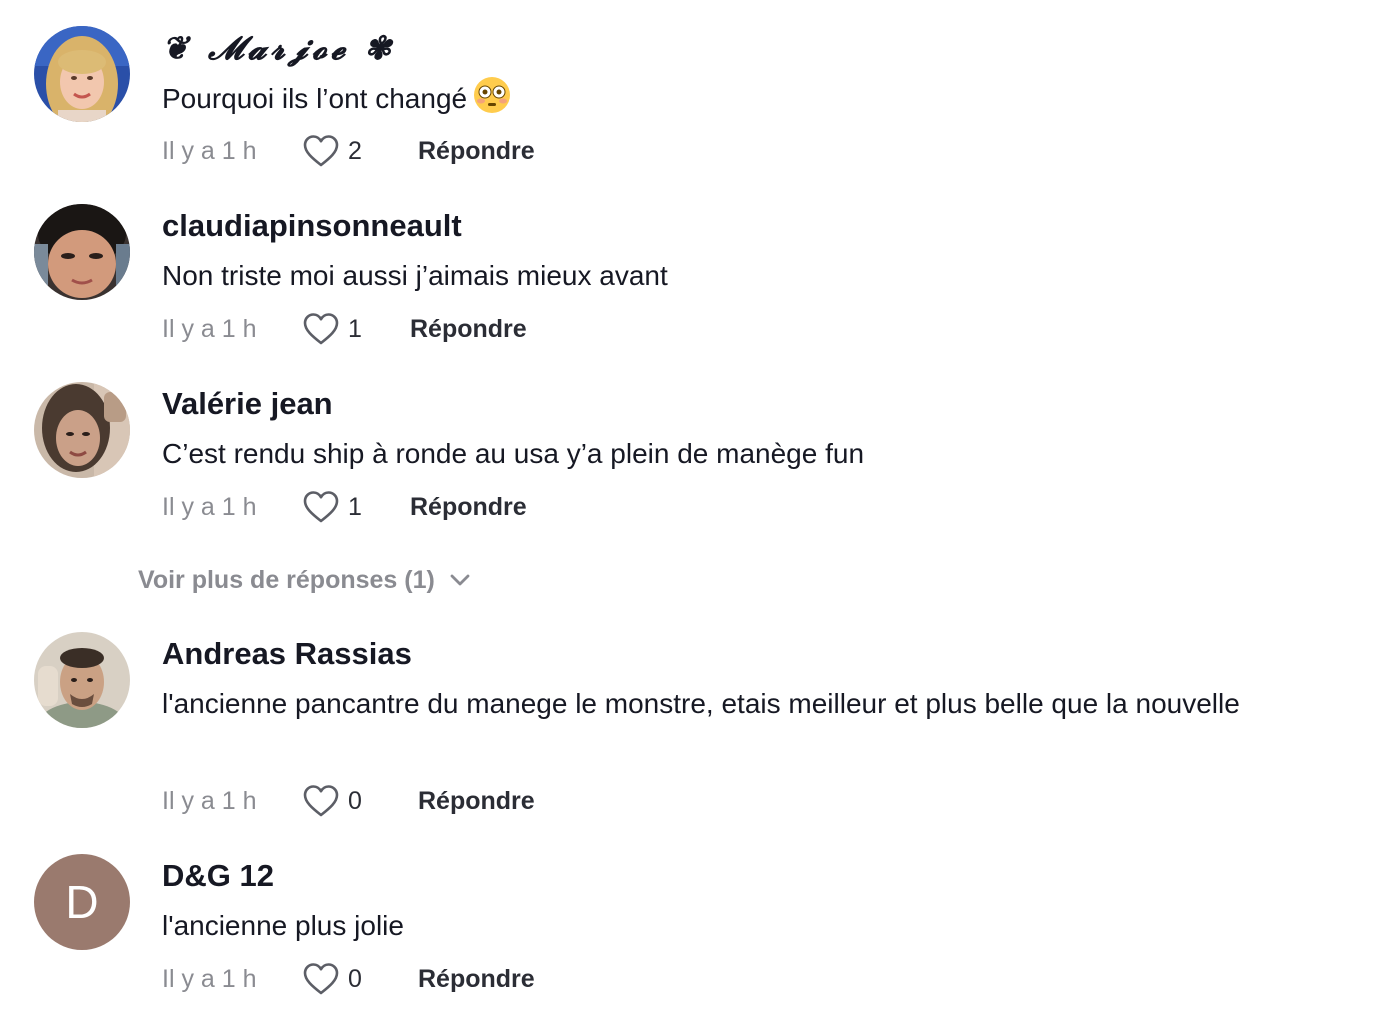 Image resolution: width=1374 pixels, height=1012 pixels. Describe the element at coordinates (312, 226) in the screenshot. I see `username: claudiapinsonneault` at that location.